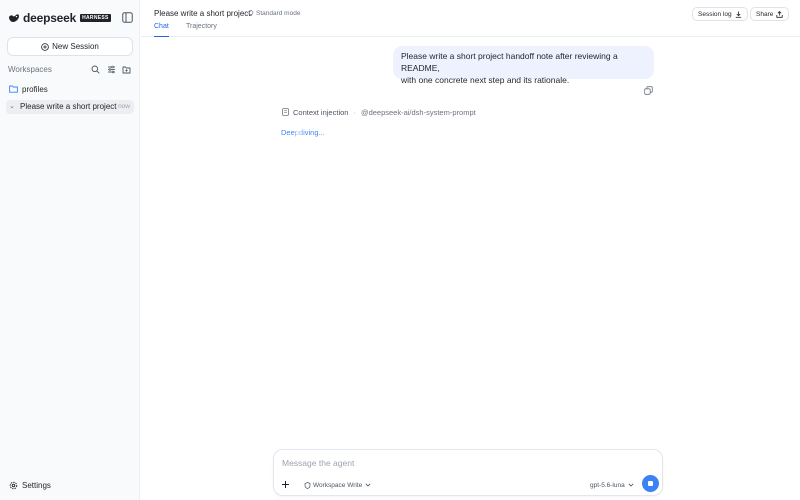 This screenshot has width=800, height=500. Describe the element at coordinates (201, 30) in the screenshot. I see `tab-trajectory: Trajectory` at that location.